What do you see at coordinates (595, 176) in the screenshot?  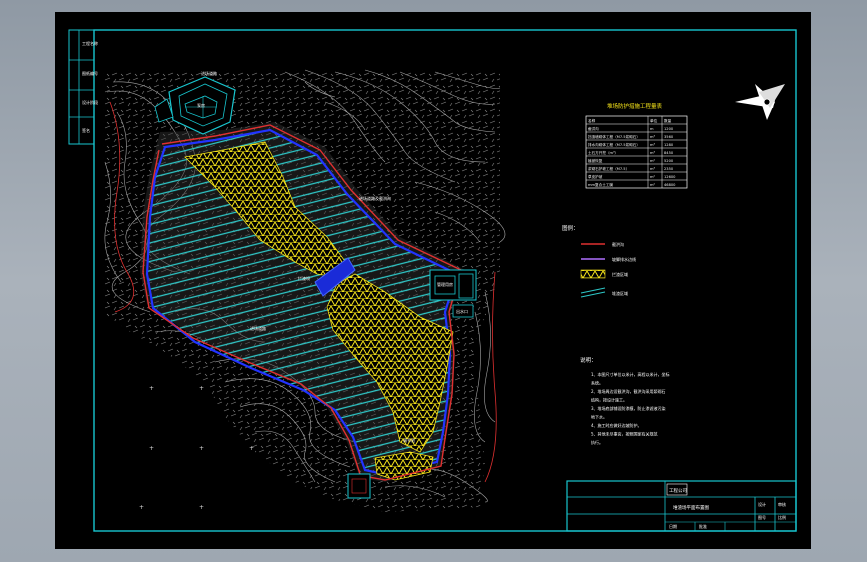 I see `table-cell: 草皮护坡` at bounding box center [595, 176].